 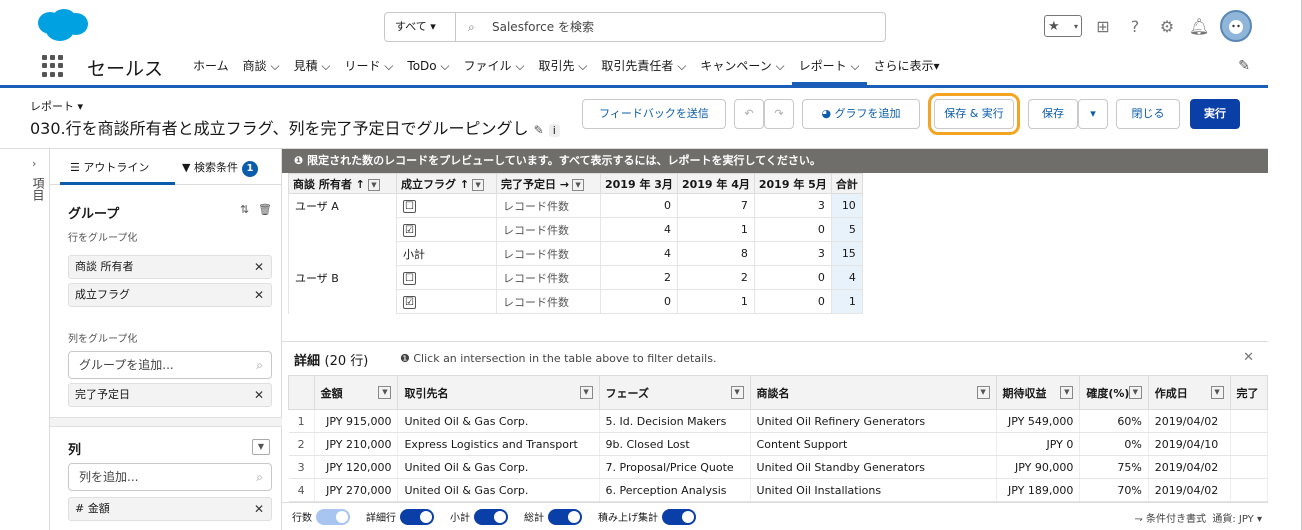 What do you see at coordinates (779, 114) in the screenshot?
I see `redo-button: ↷` at bounding box center [779, 114].